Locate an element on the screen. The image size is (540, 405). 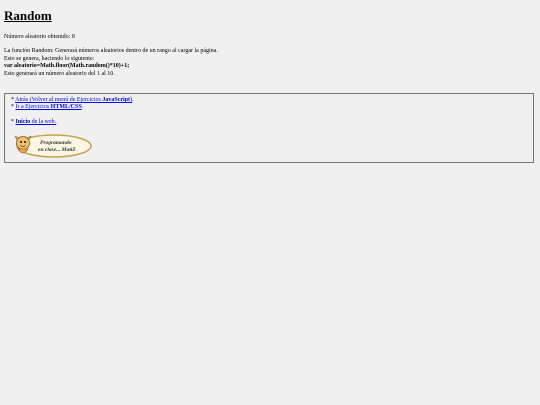
back-tail: . is located at coordinates (133, 100).